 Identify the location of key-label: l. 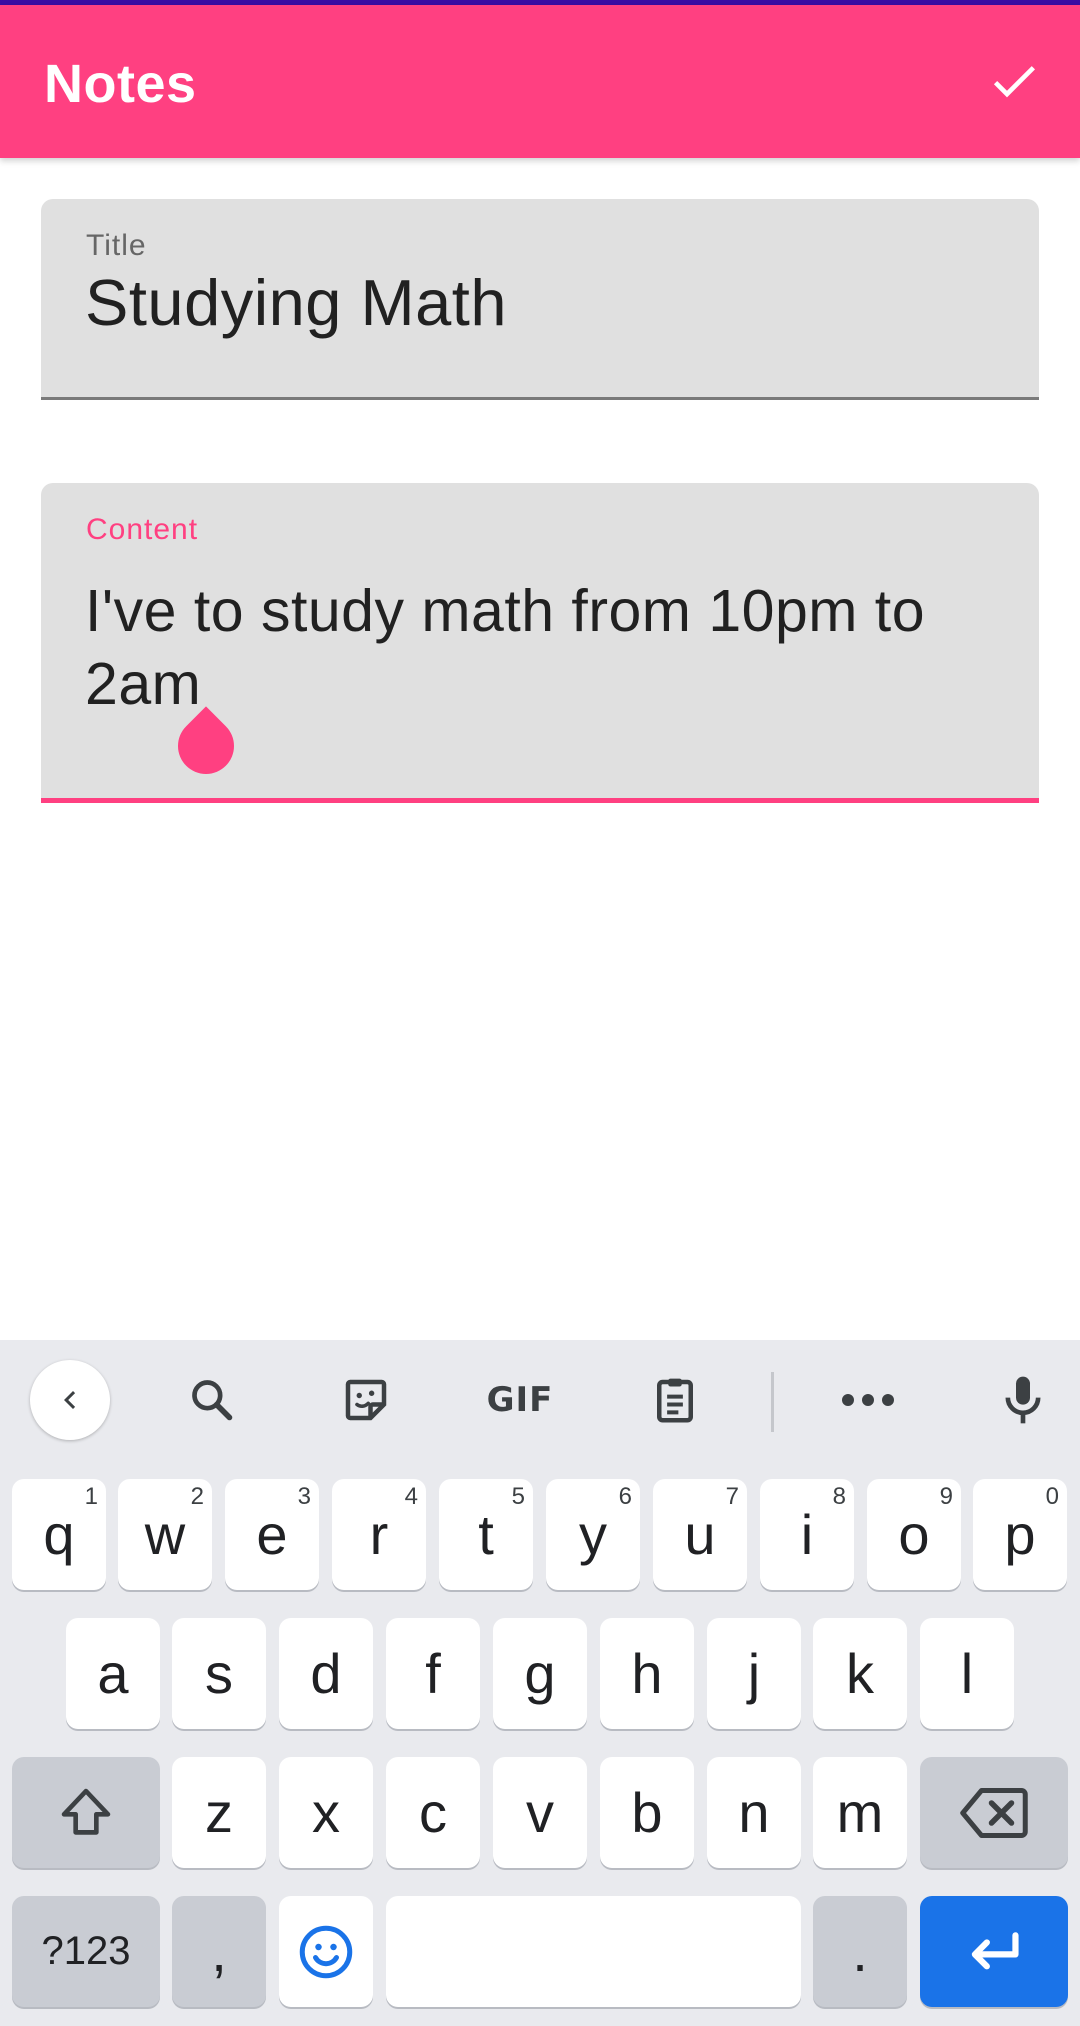
(967, 1673).